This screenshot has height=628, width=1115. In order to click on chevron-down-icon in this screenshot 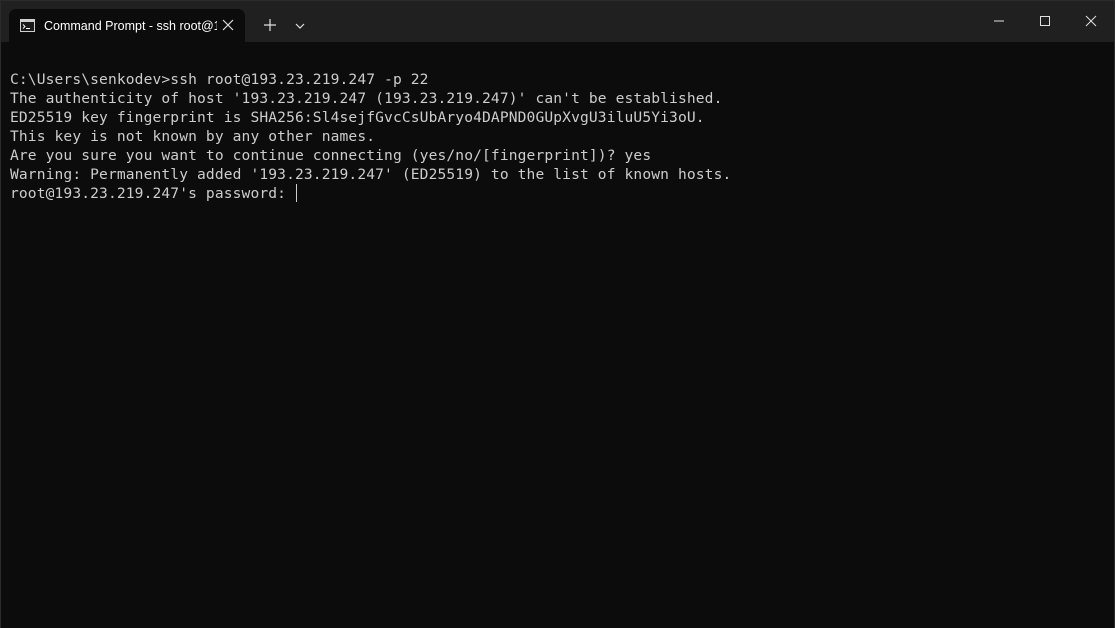, I will do `click(300, 25)`.